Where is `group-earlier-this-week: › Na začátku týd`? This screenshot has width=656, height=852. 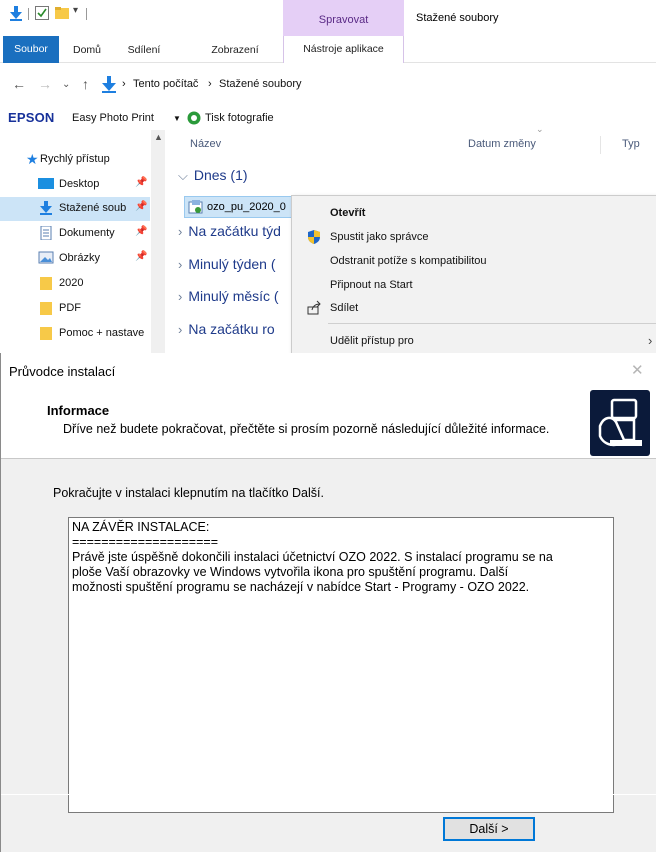
group-earlier-this-week: › Na začátku týd is located at coordinates (229, 231).